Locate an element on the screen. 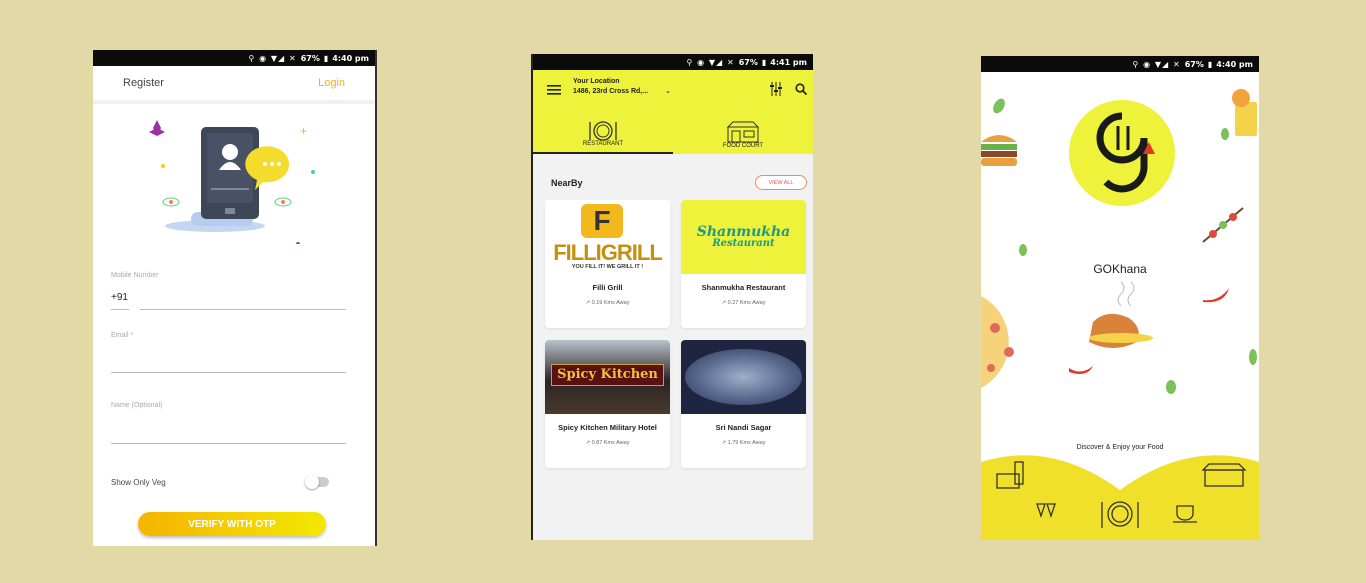 The image size is (1366, 583). login-tab: Login is located at coordinates (331, 83).